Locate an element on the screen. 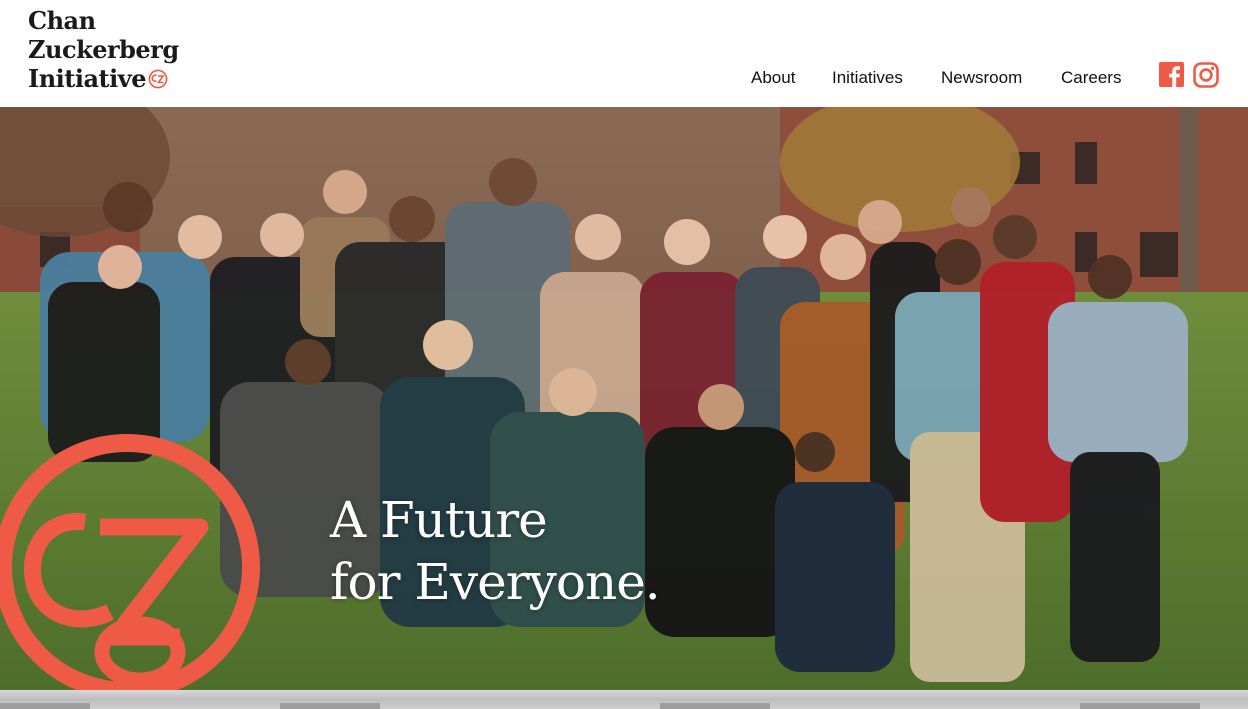 The height and width of the screenshot is (709, 1248). nav-careers: Careers is located at coordinates (1091, 78).